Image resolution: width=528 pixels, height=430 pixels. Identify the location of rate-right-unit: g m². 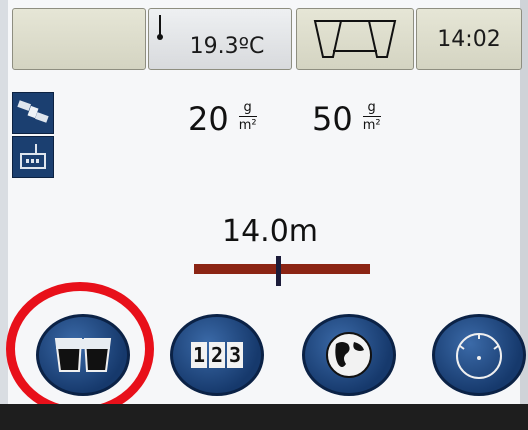
(371, 117).